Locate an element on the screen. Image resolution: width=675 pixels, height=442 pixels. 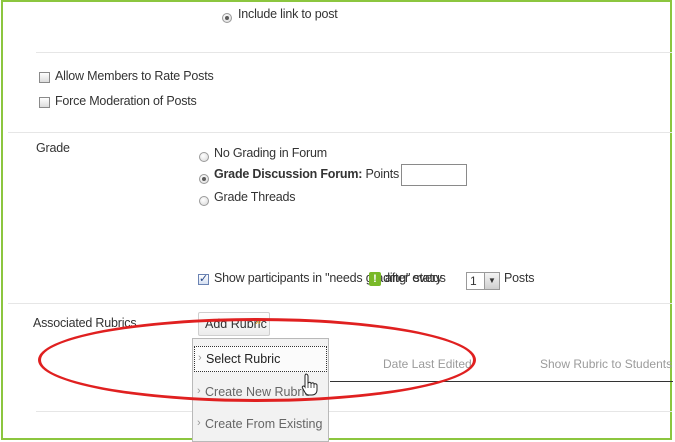
post-count-select: 1 ▼ is located at coordinates (483, 281).